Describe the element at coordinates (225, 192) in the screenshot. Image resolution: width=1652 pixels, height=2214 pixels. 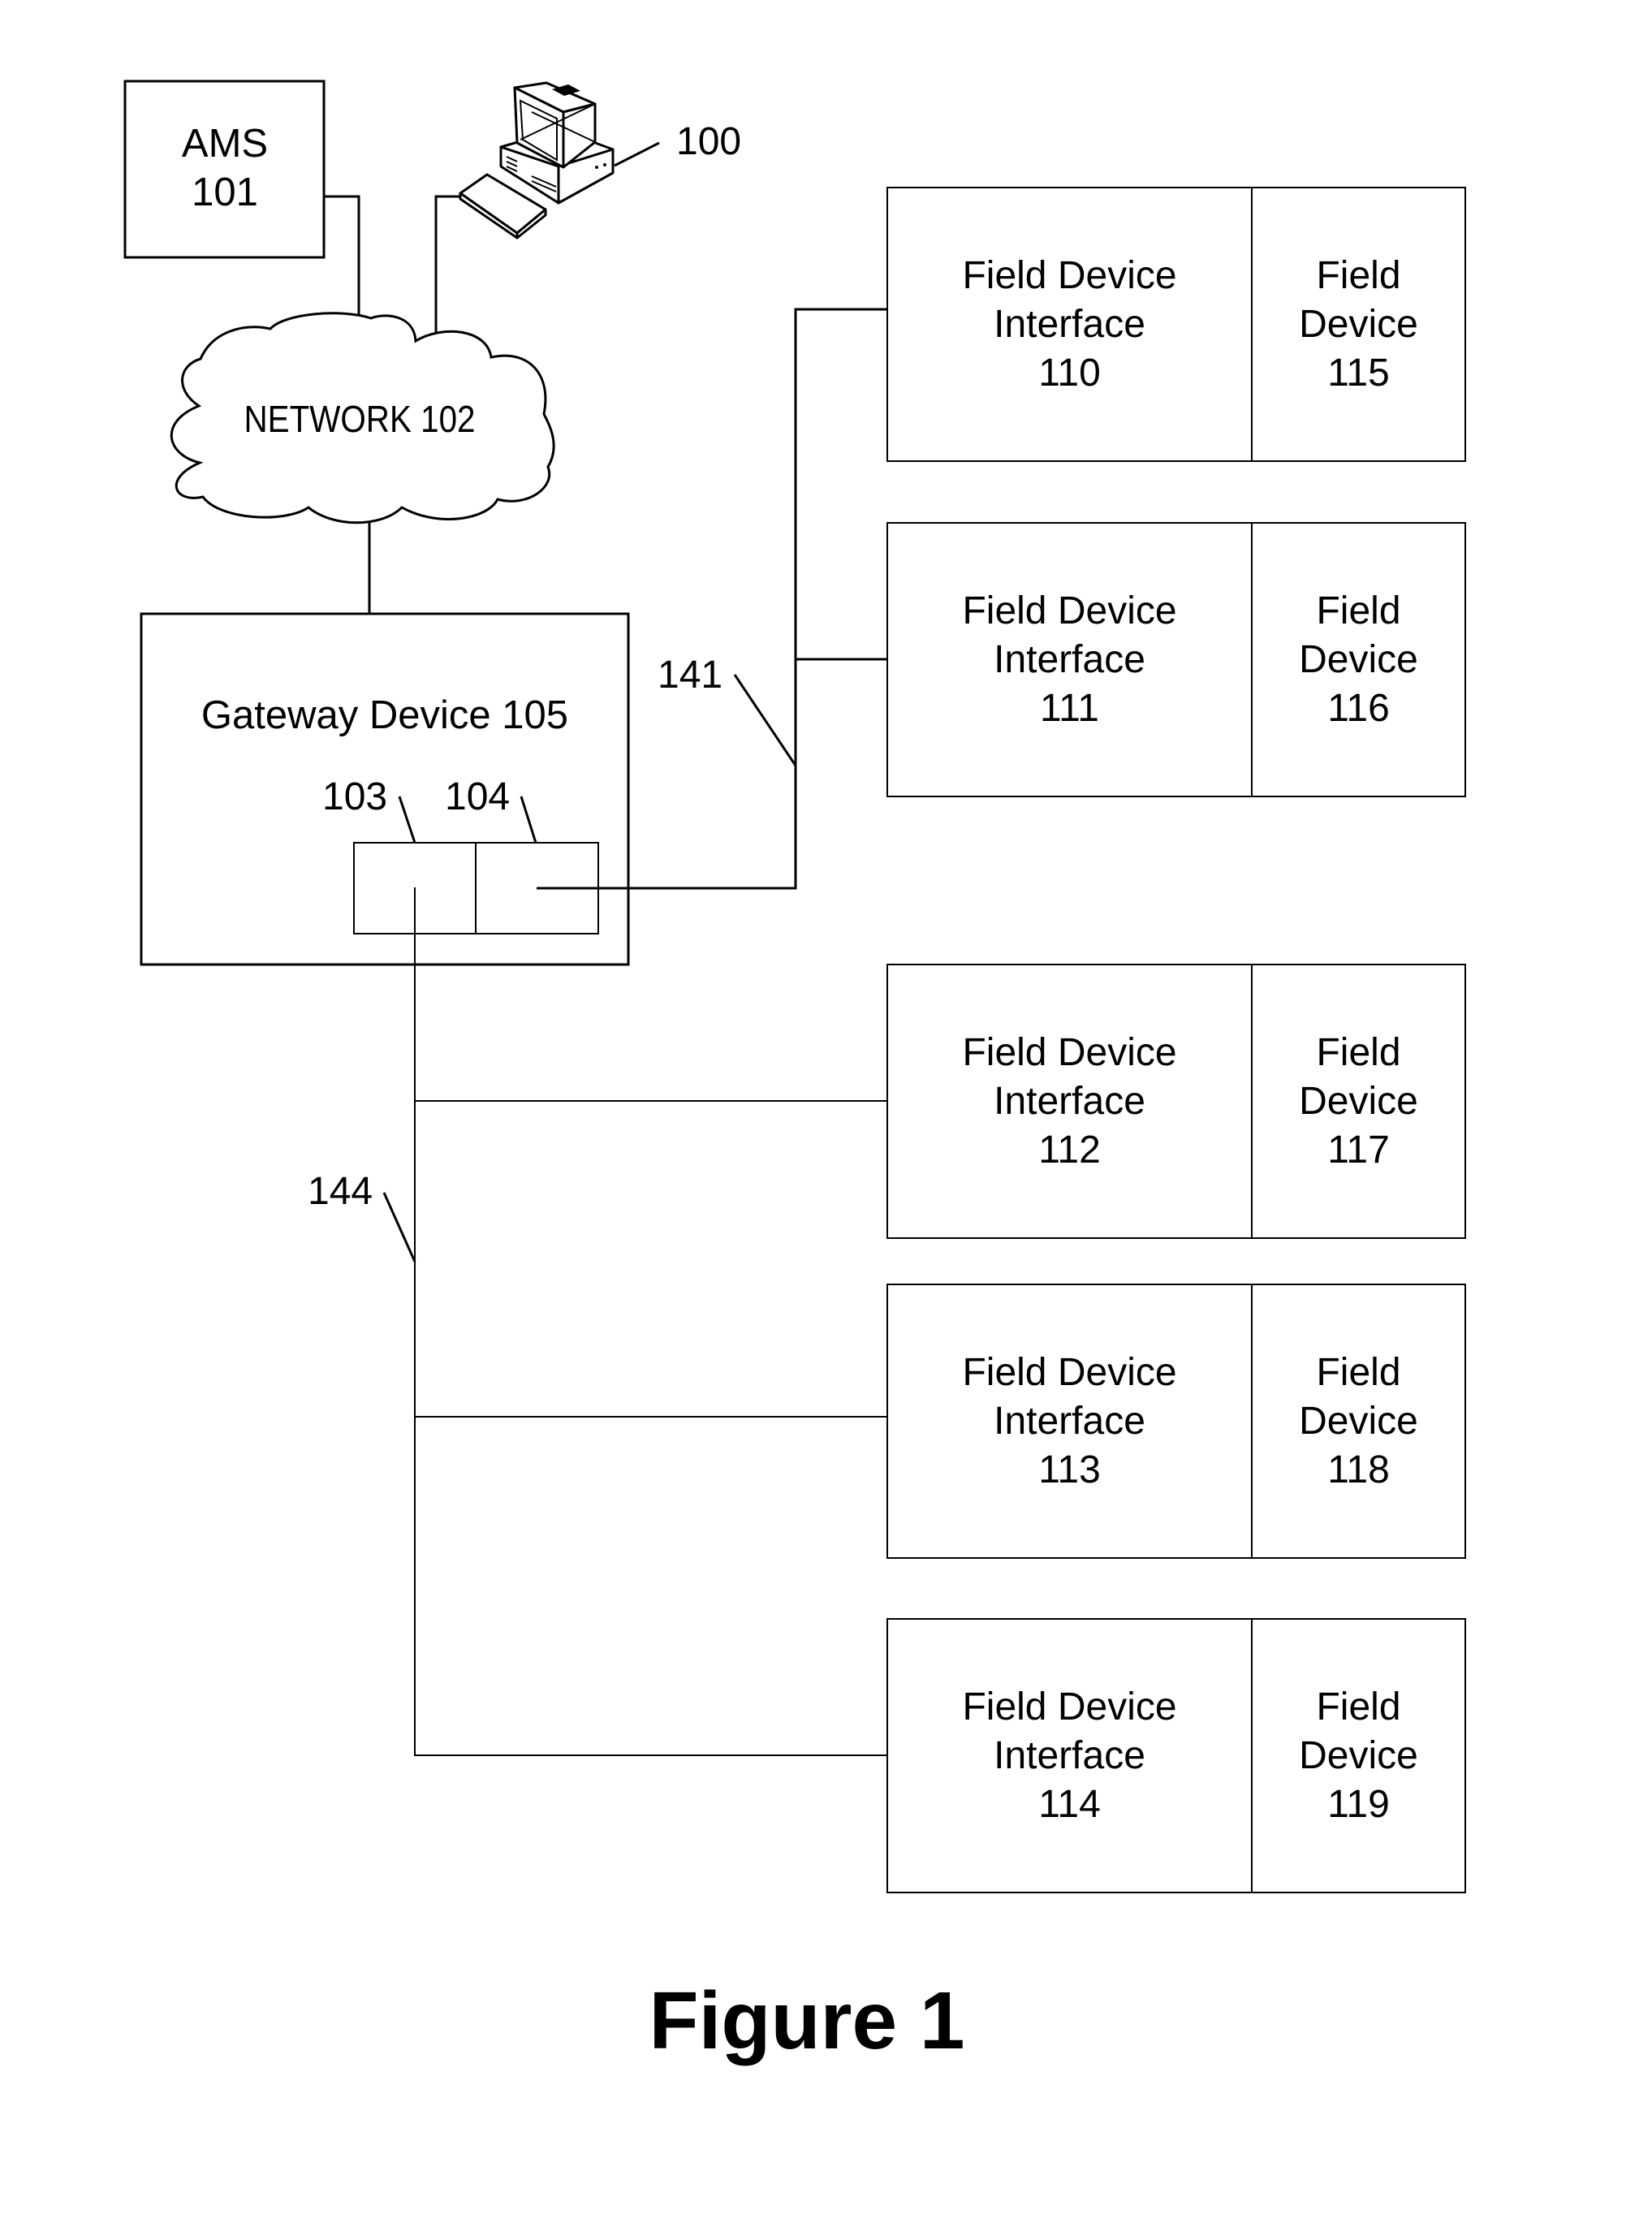
I see `ams-ref: 101` at that location.